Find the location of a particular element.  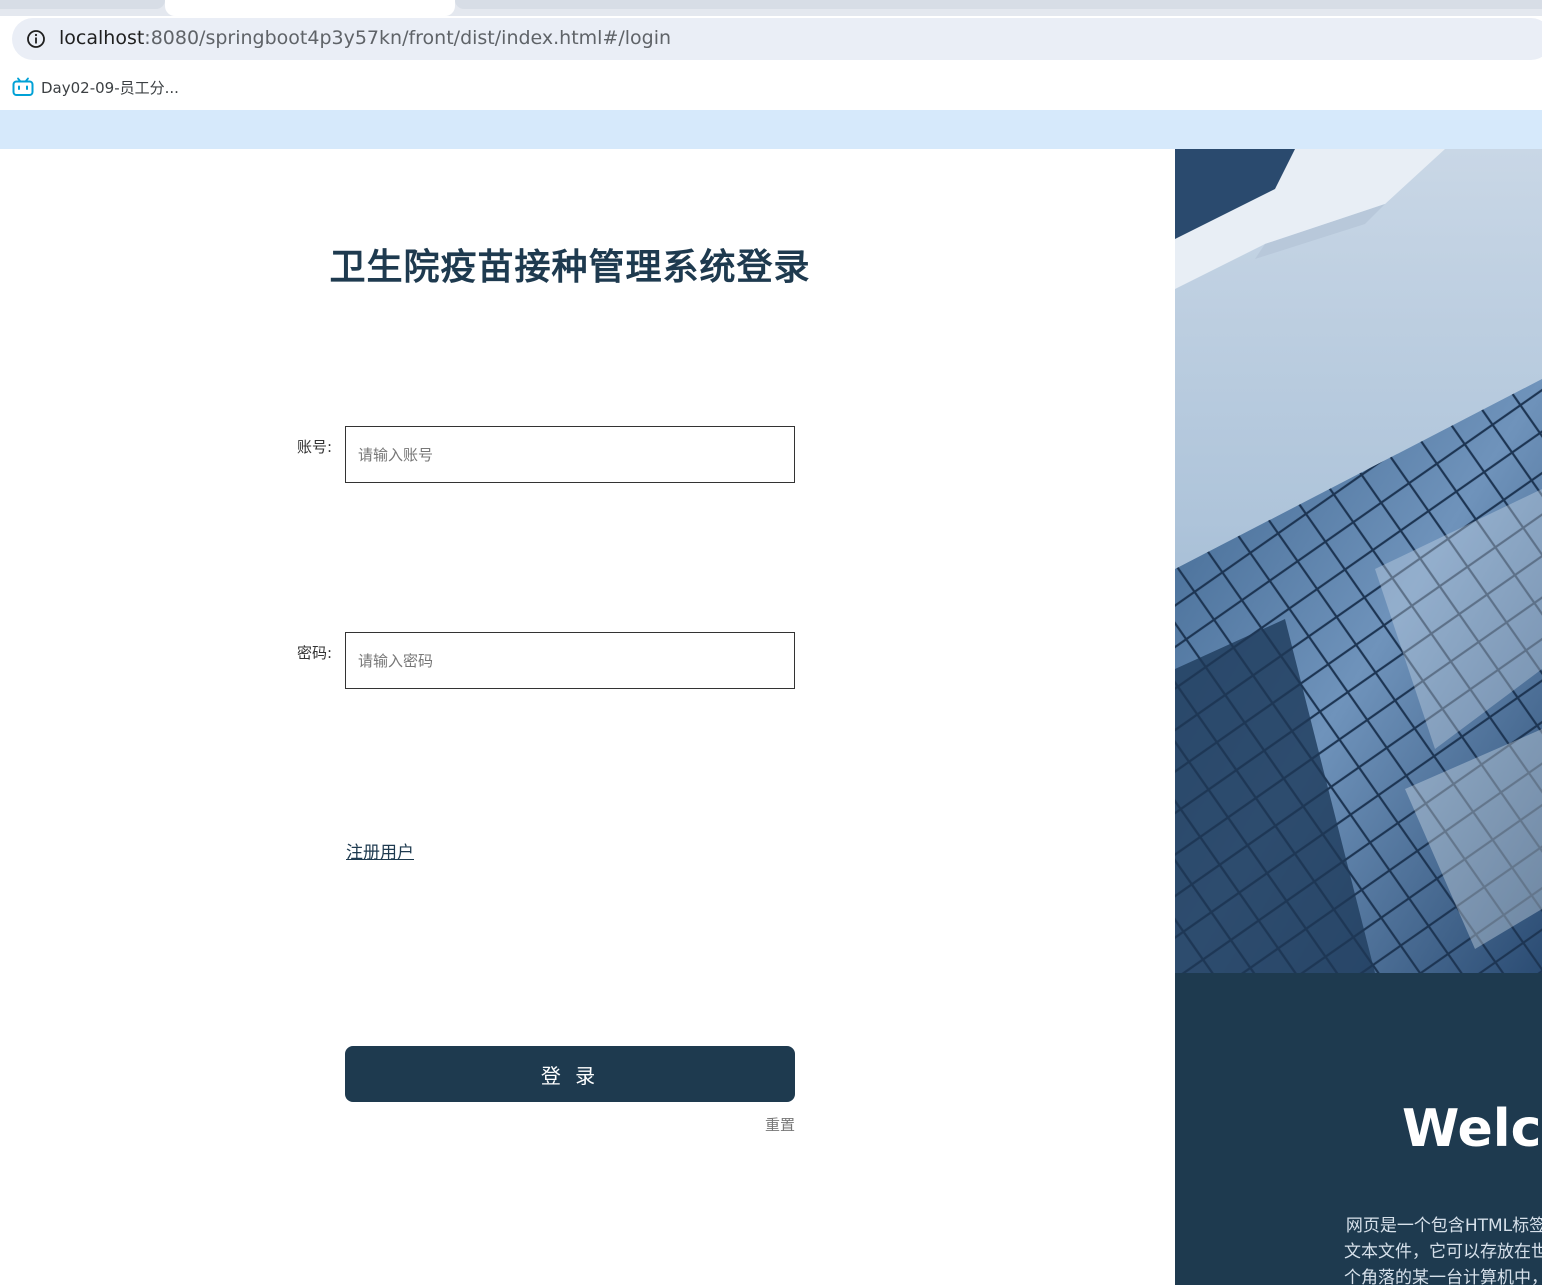

page-top-bar is located at coordinates (771, 129).